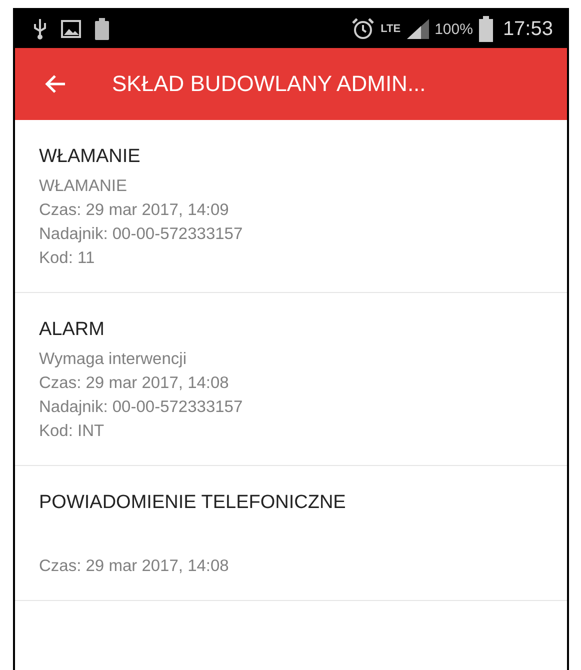  What do you see at coordinates (390, 29) in the screenshot?
I see `network-type: LTE` at bounding box center [390, 29].